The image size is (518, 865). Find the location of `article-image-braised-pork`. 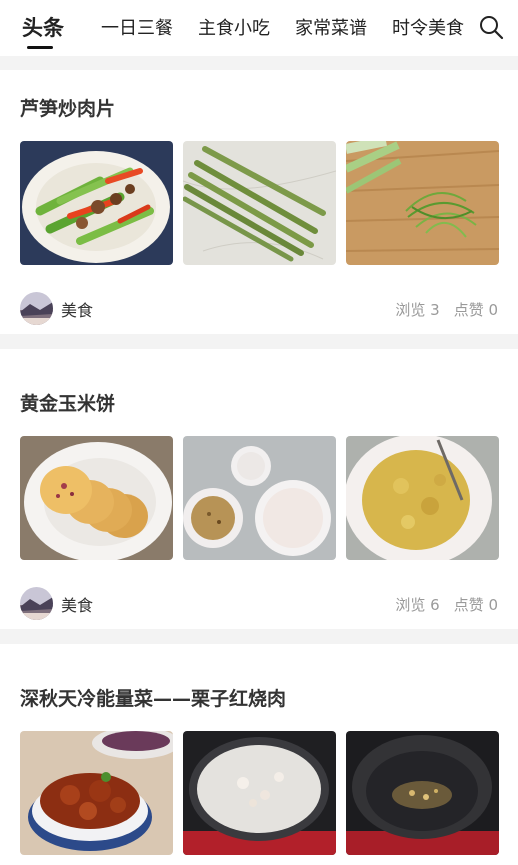

article-image-braised-pork is located at coordinates (96, 793).